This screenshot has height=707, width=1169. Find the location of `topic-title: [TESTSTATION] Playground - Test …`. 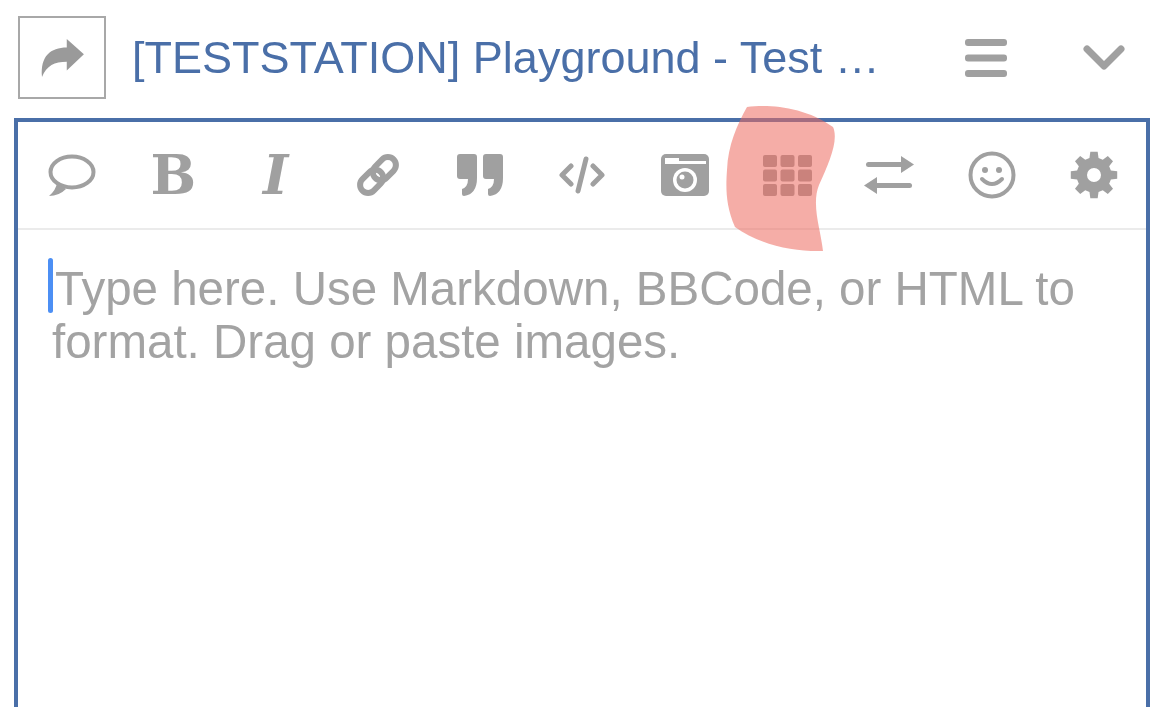

topic-title: [TESTSTATION] Playground - Test … is located at coordinates (506, 57).